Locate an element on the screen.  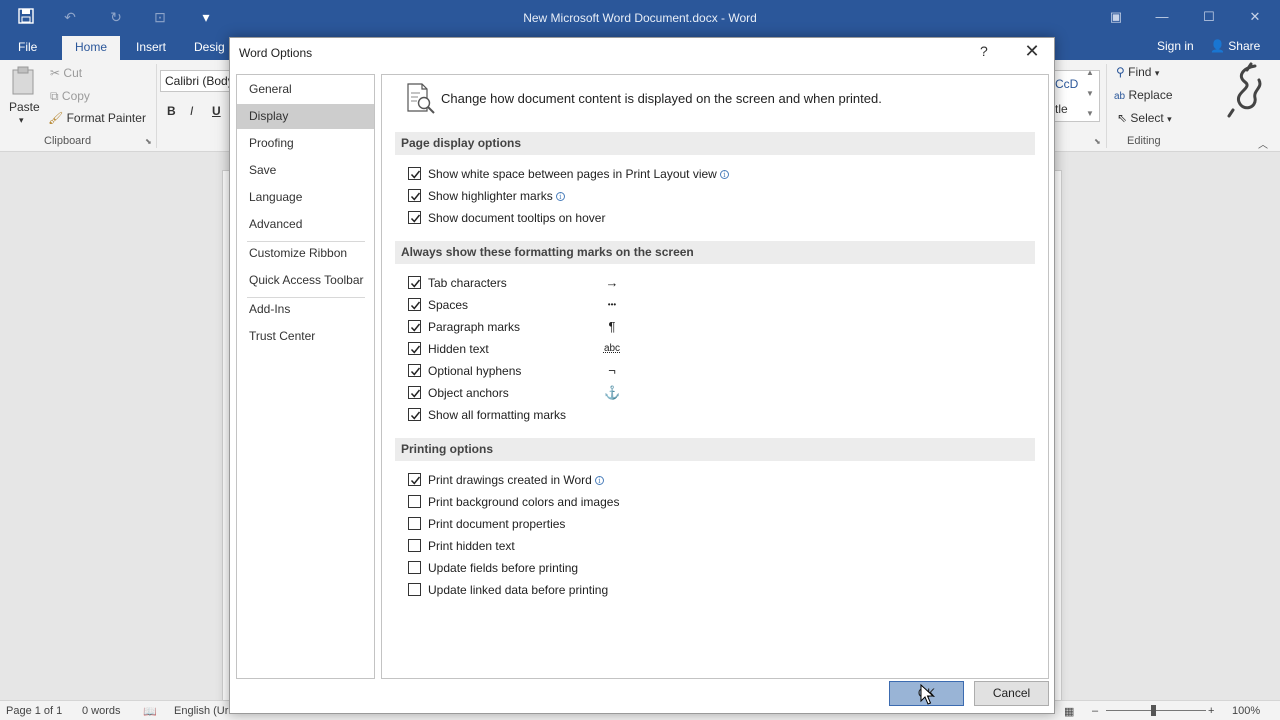
zoom-in-button: + is located at coordinates (1211, 711).